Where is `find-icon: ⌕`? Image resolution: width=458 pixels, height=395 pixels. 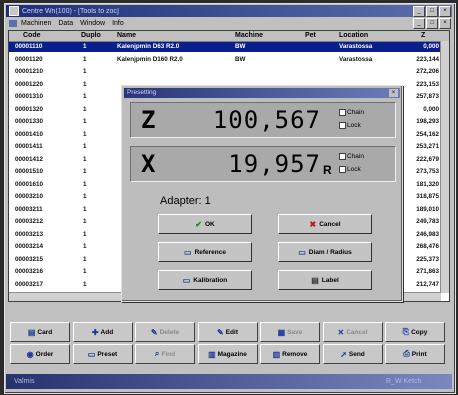 find-icon: ⌕ is located at coordinates (157, 353).